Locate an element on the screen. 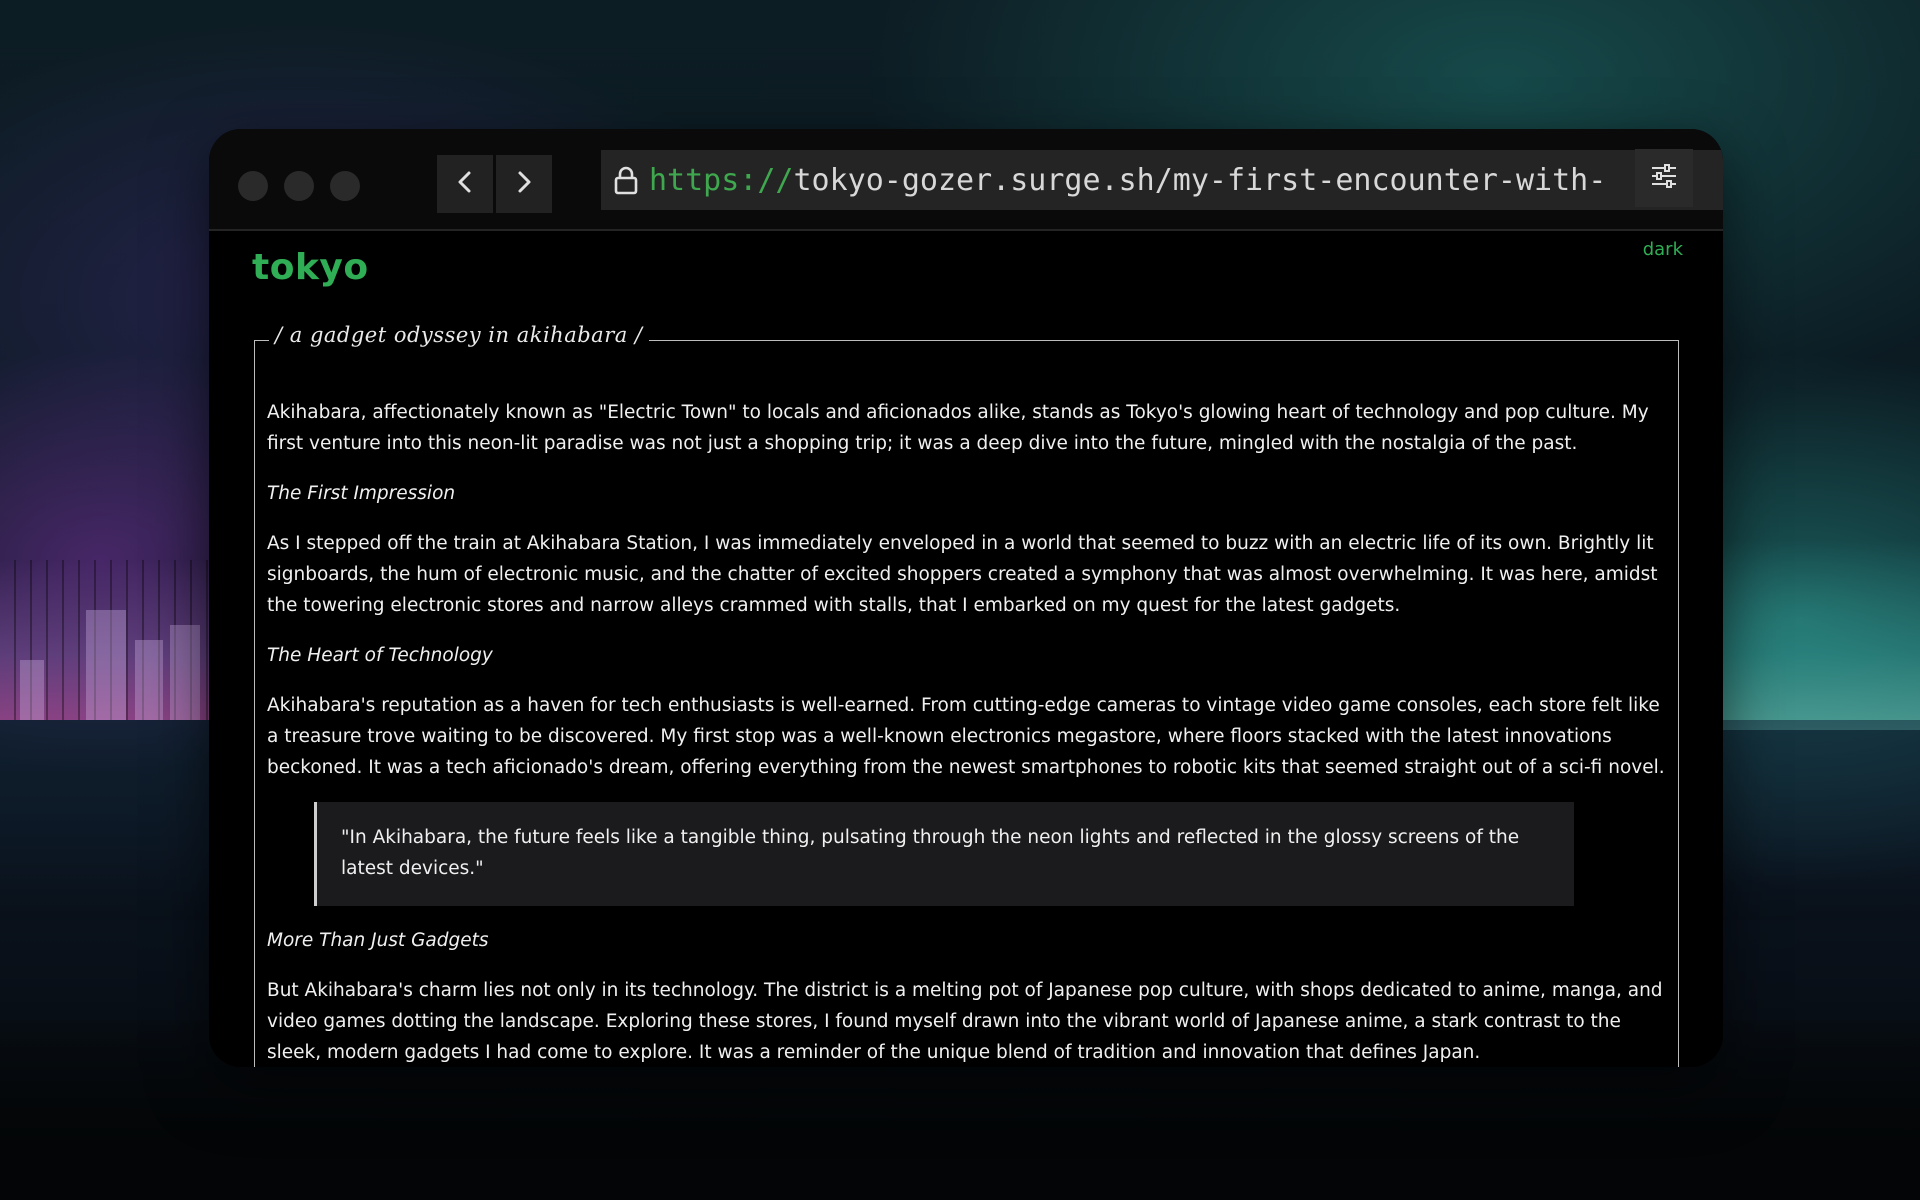 The width and height of the screenshot is (1920, 1200). settings-menu-button is located at coordinates (1664, 178).